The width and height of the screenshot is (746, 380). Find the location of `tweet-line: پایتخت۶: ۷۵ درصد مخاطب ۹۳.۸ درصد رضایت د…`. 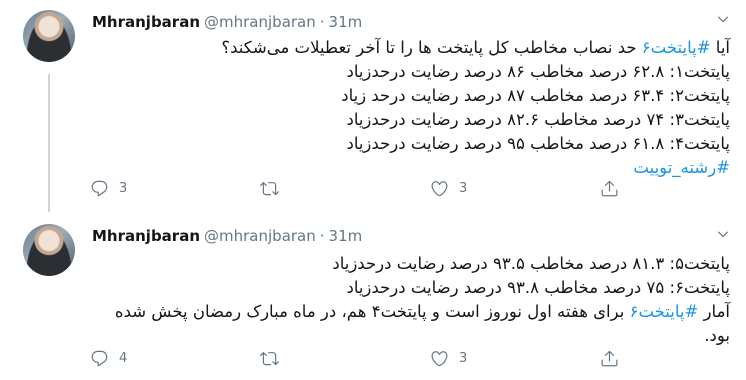

tweet-line: پایتخت۶: ۷۵ درصد مخاطب ۹۳.۸ درصد رضایت د… is located at coordinates (538, 287).